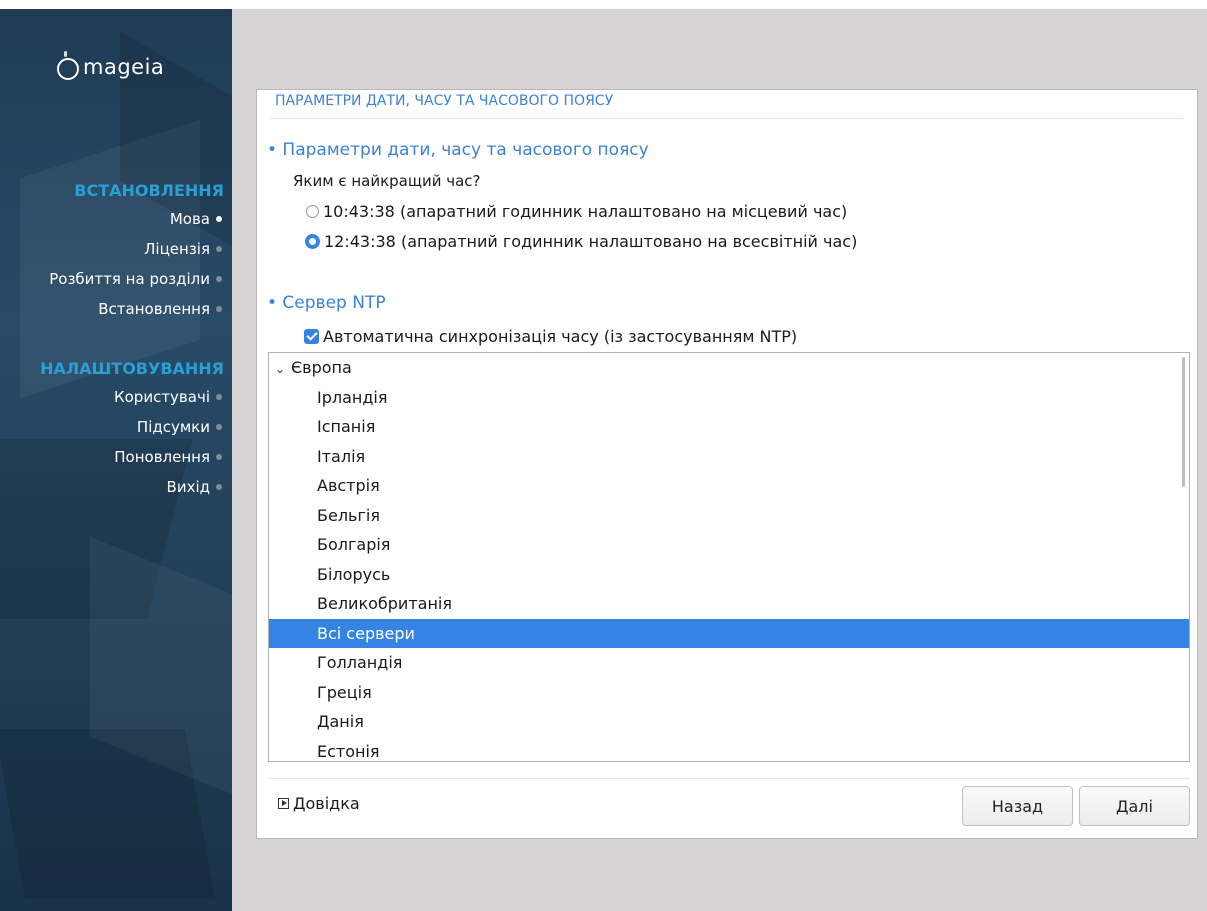 The height and width of the screenshot is (911, 1207). Describe the element at coordinates (149, 190) in the screenshot. I see `sidebar-heading-install: ВСТАНОВЛЕННЯ` at that location.